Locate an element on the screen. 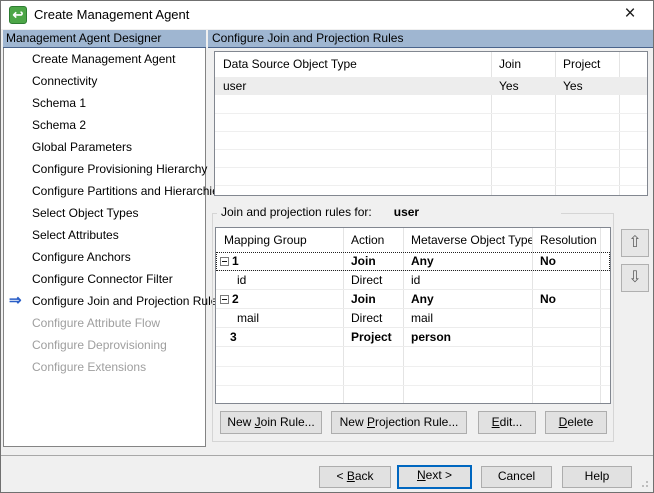  sidebar-item-label: Configure Connector Filter is located at coordinates (102, 279).